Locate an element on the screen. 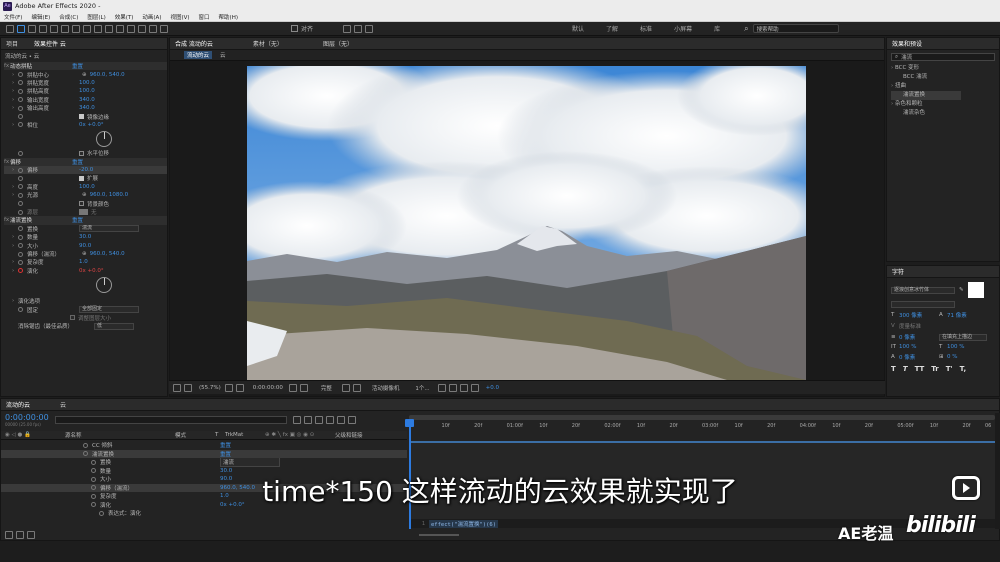  motion-blur-icon is located at coordinates (340, 420).